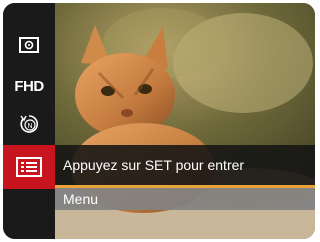 The image size is (320, 242). I want to click on menu-label: Menu, so click(81, 199).